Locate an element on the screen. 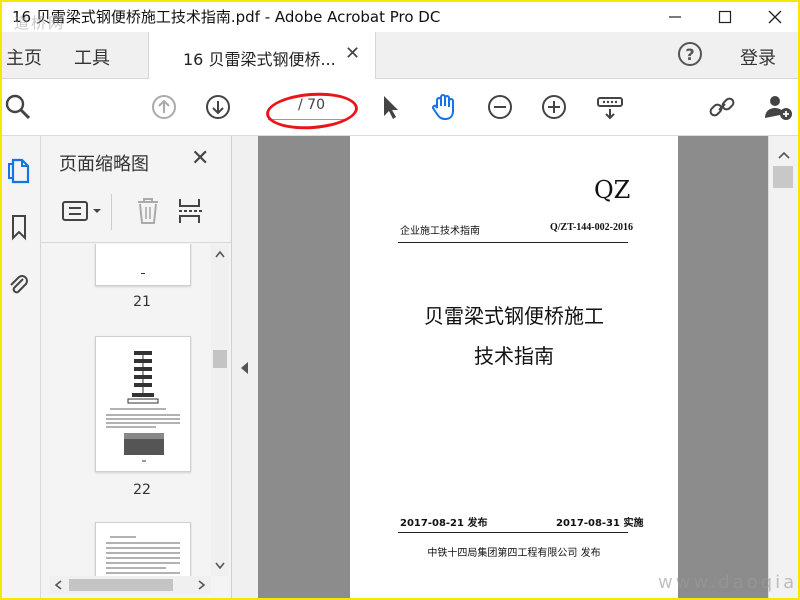 The width and height of the screenshot is (800, 600). thumbnail-vertical-scrollbar is located at coordinates (220, 410).